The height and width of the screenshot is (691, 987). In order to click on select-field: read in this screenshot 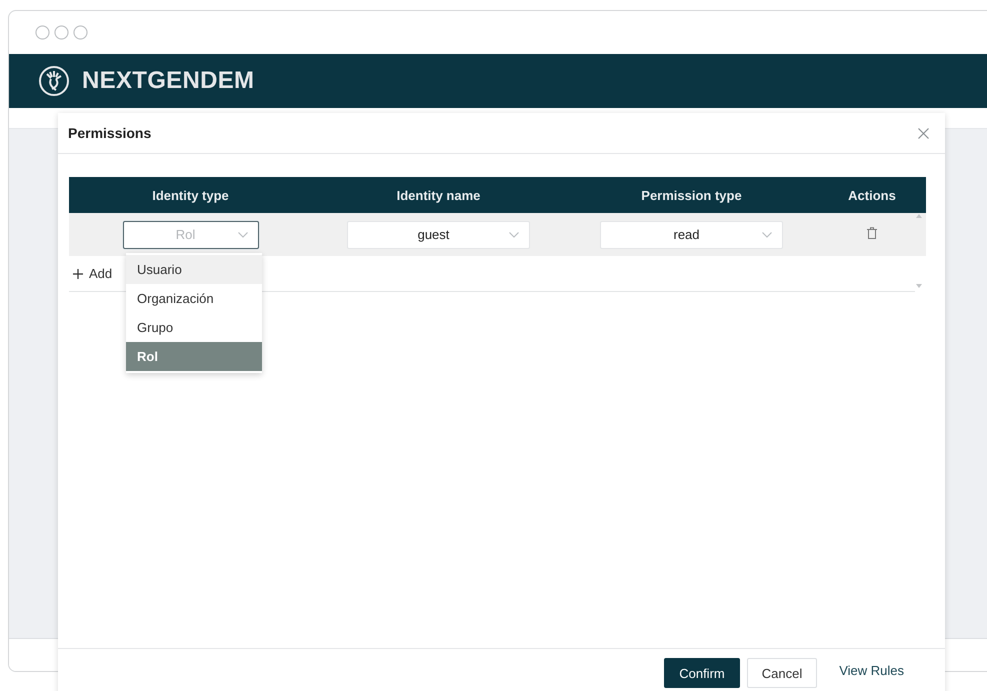, I will do `click(691, 234)`.